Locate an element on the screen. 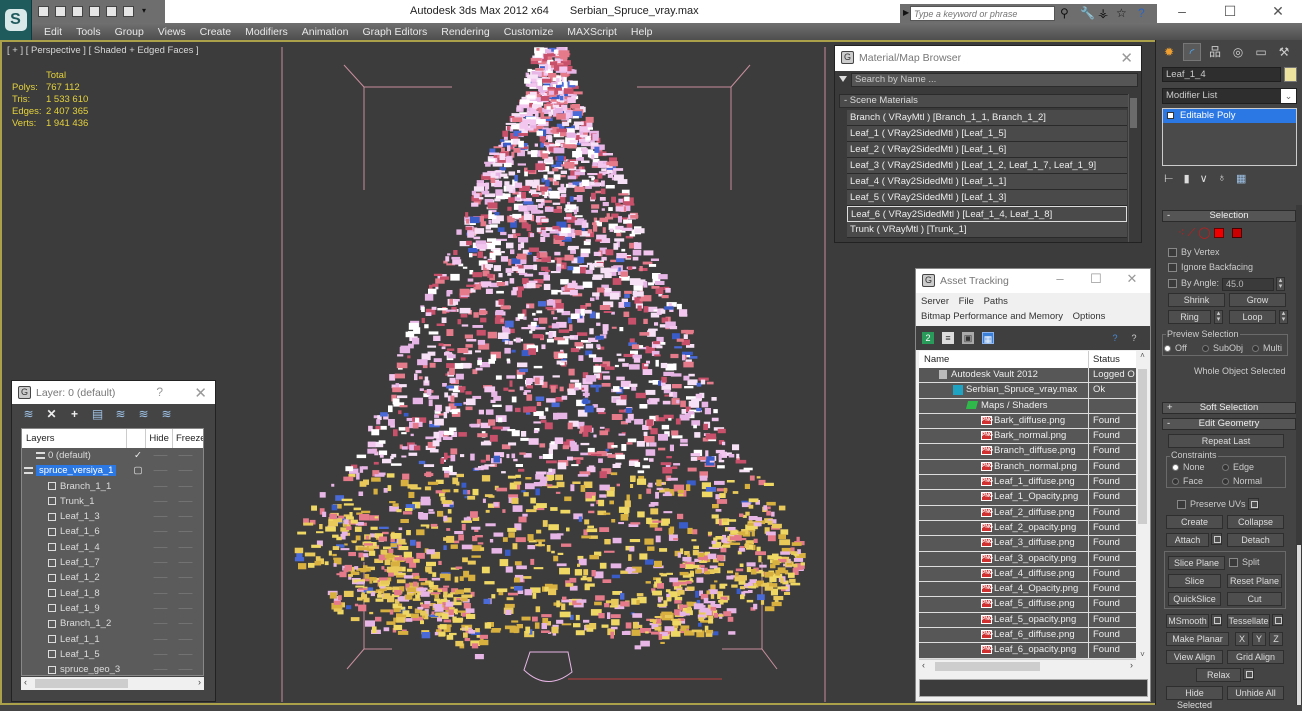 This screenshot has height=711, width=1302. menu-tools: Tools is located at coordinates (88, 32).